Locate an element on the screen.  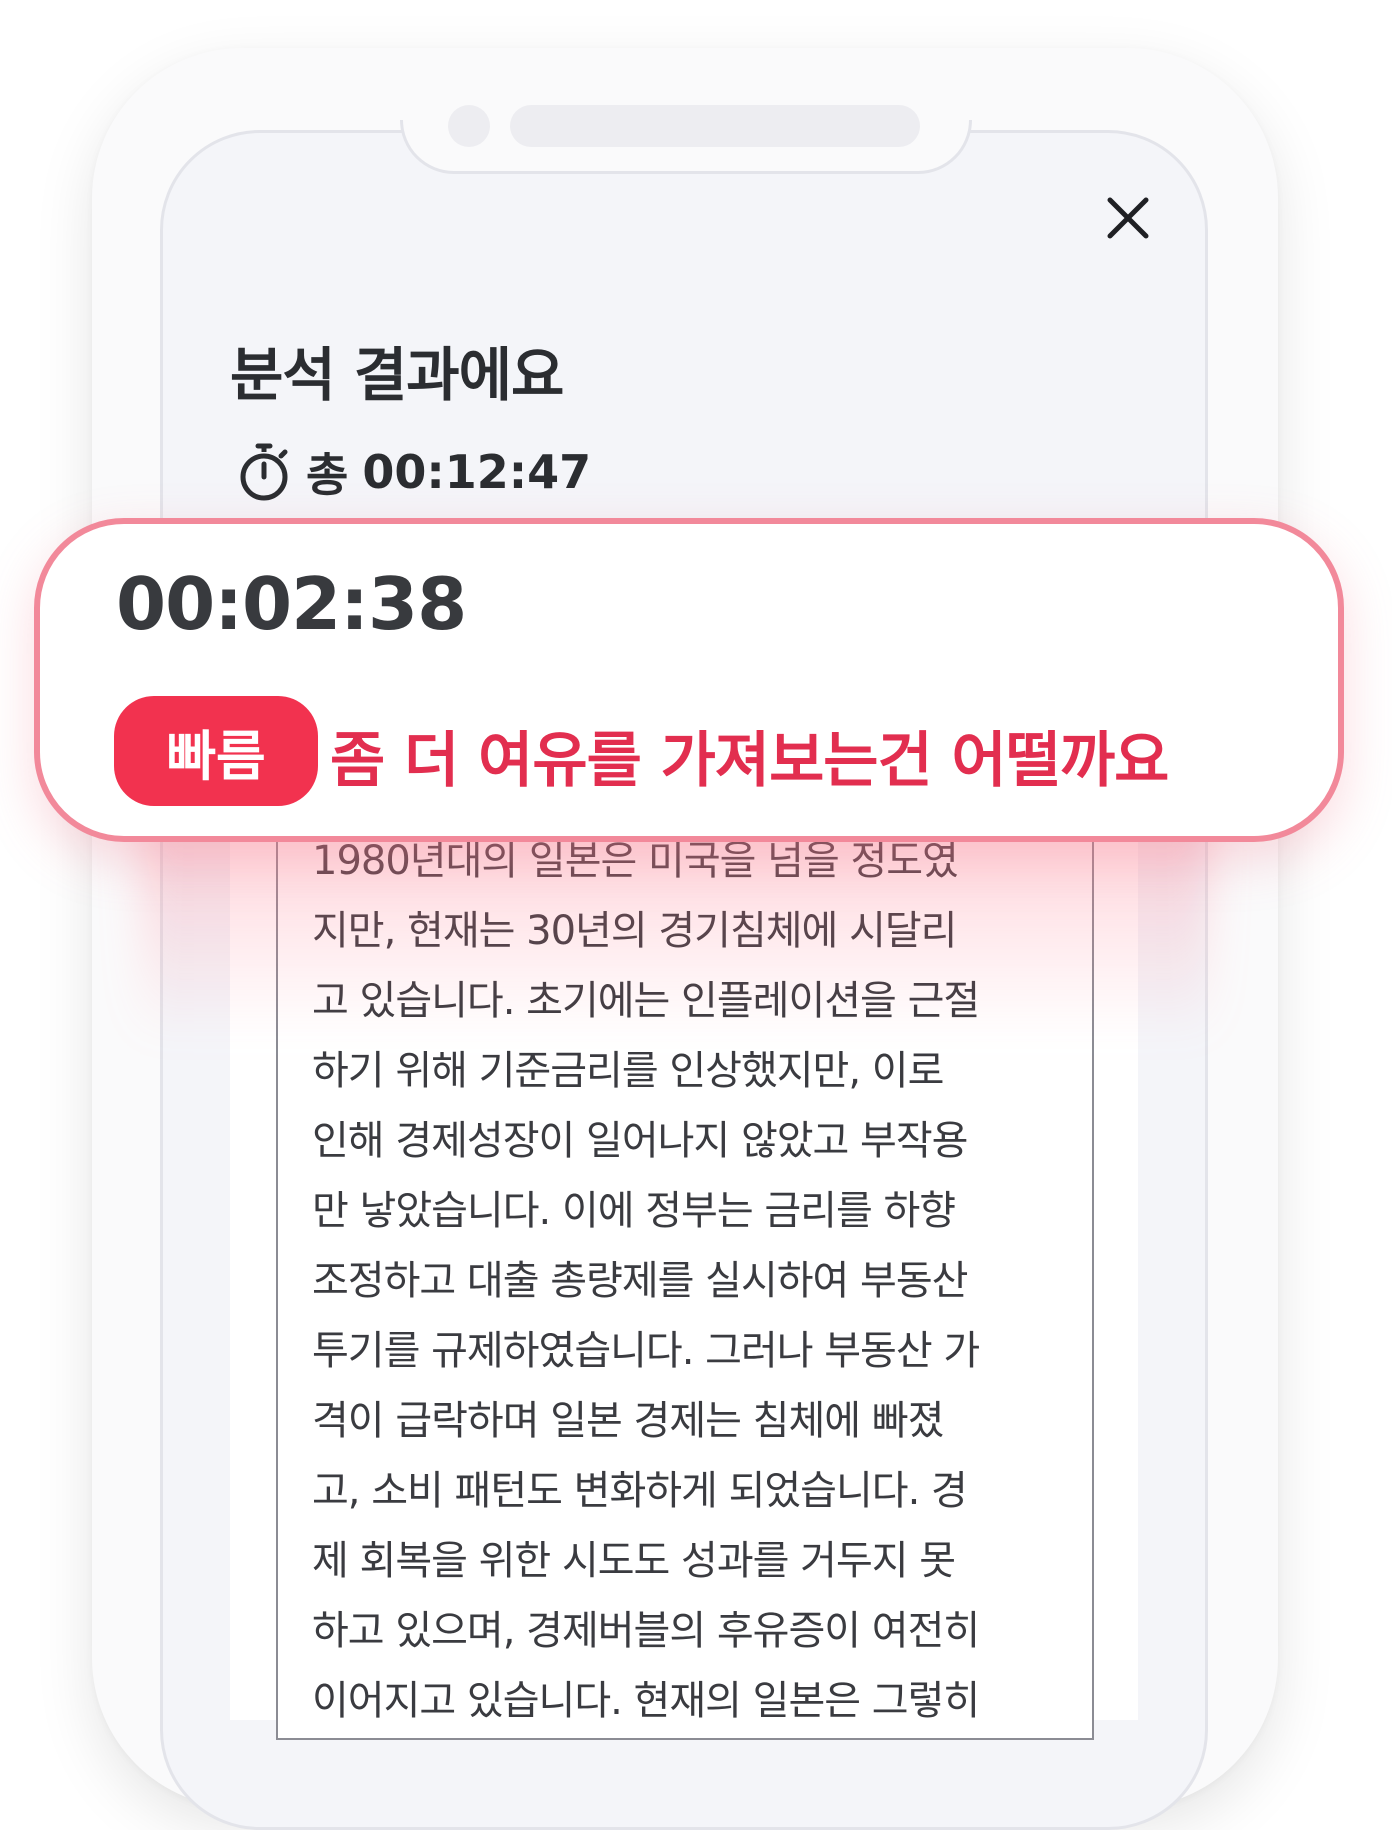
page-title: 분석 결과에요 is located at coordinates (397, 375).